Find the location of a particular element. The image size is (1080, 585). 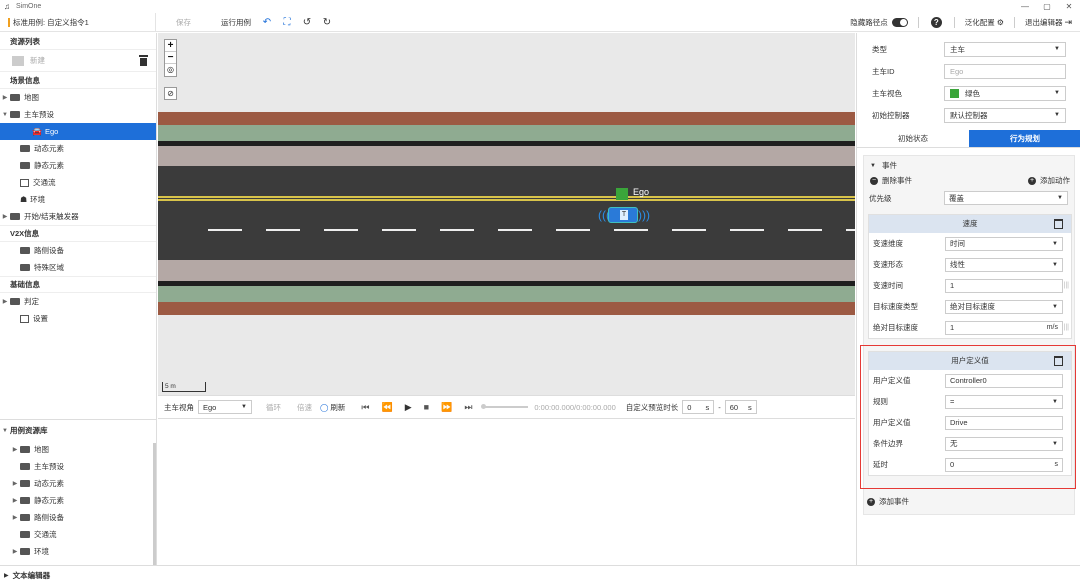

tree-item-ego-preset: ▼ 主车预设 is located at coordinates (78, 114).